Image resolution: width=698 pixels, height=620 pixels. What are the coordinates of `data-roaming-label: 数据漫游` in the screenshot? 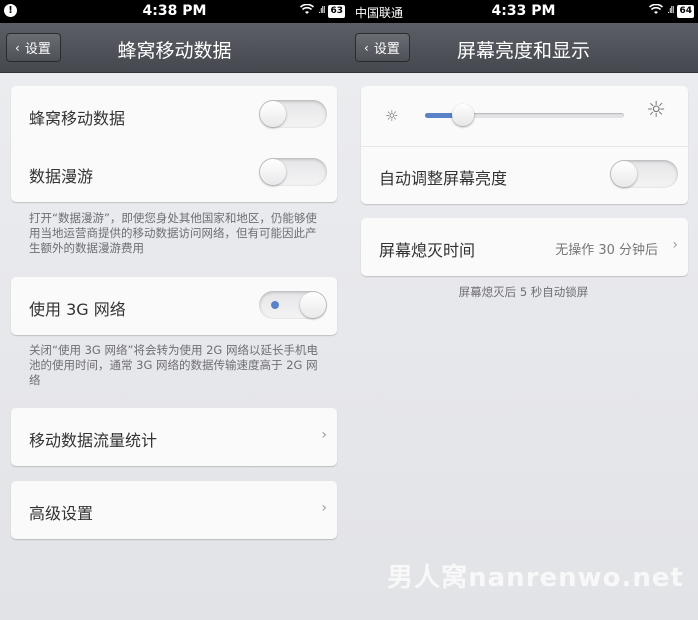 It's located at (61, 176).